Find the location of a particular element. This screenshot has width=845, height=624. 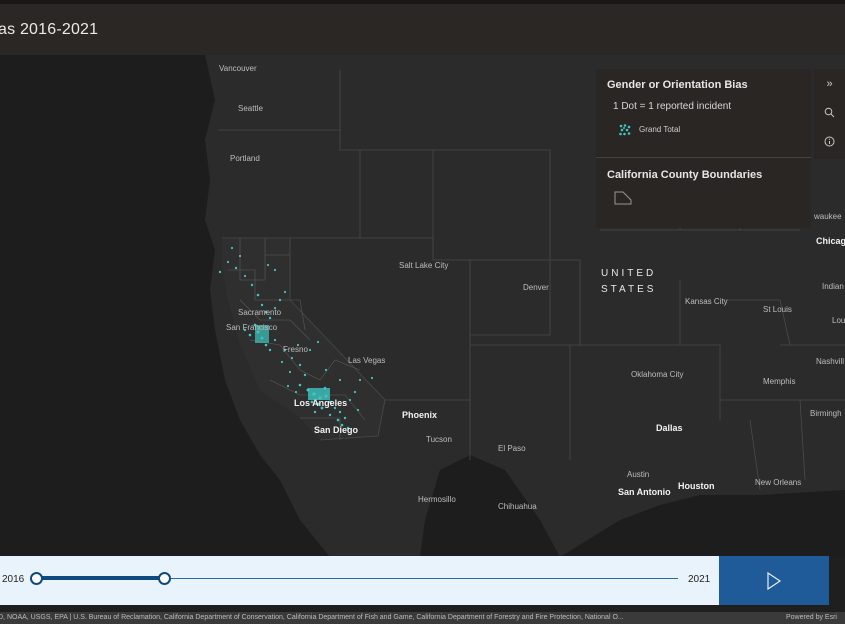

map-label-sacramento: Sacramento is located at coordinates (260, 312).